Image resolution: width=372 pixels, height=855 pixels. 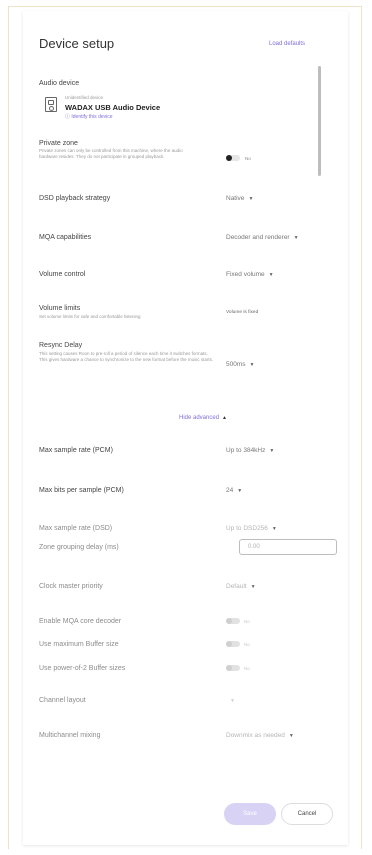 I want to click on load-defaults-link: Load defaults, so click(x=287, y=44).